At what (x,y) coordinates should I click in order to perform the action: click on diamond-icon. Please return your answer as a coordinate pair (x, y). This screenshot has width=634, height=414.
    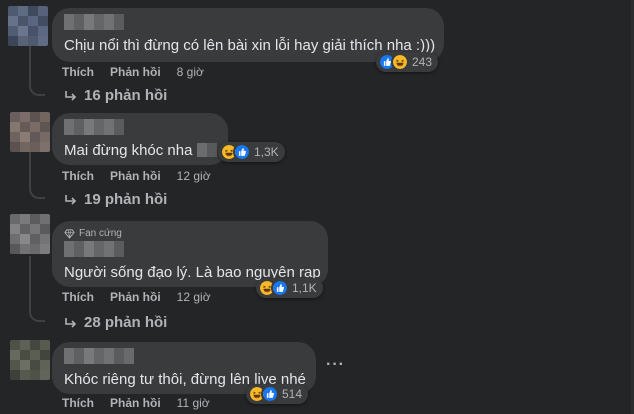
    Looking at the image, I should click on (69, 233).